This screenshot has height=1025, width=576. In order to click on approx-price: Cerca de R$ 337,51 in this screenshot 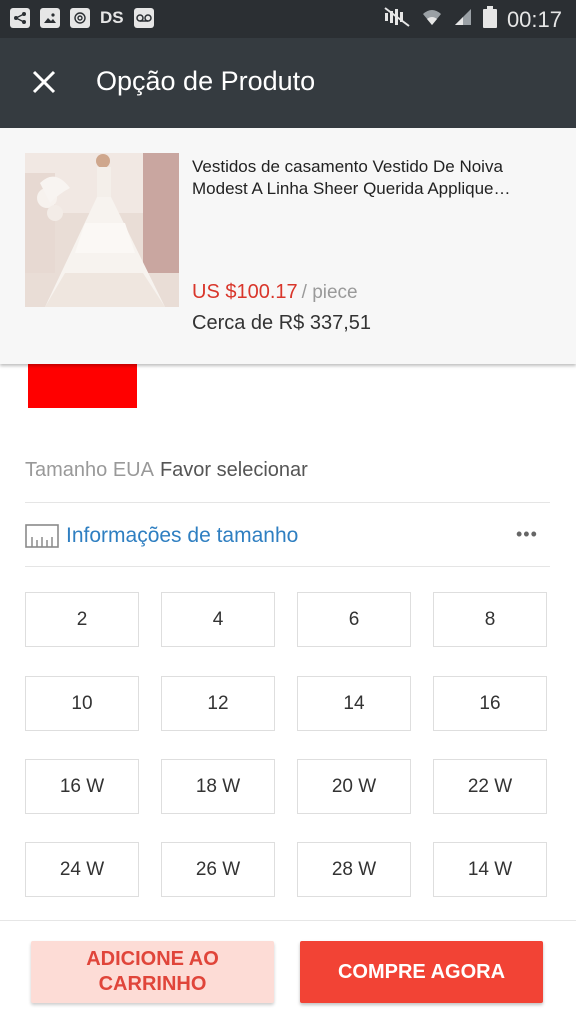, I will do `click(282, 323)`.